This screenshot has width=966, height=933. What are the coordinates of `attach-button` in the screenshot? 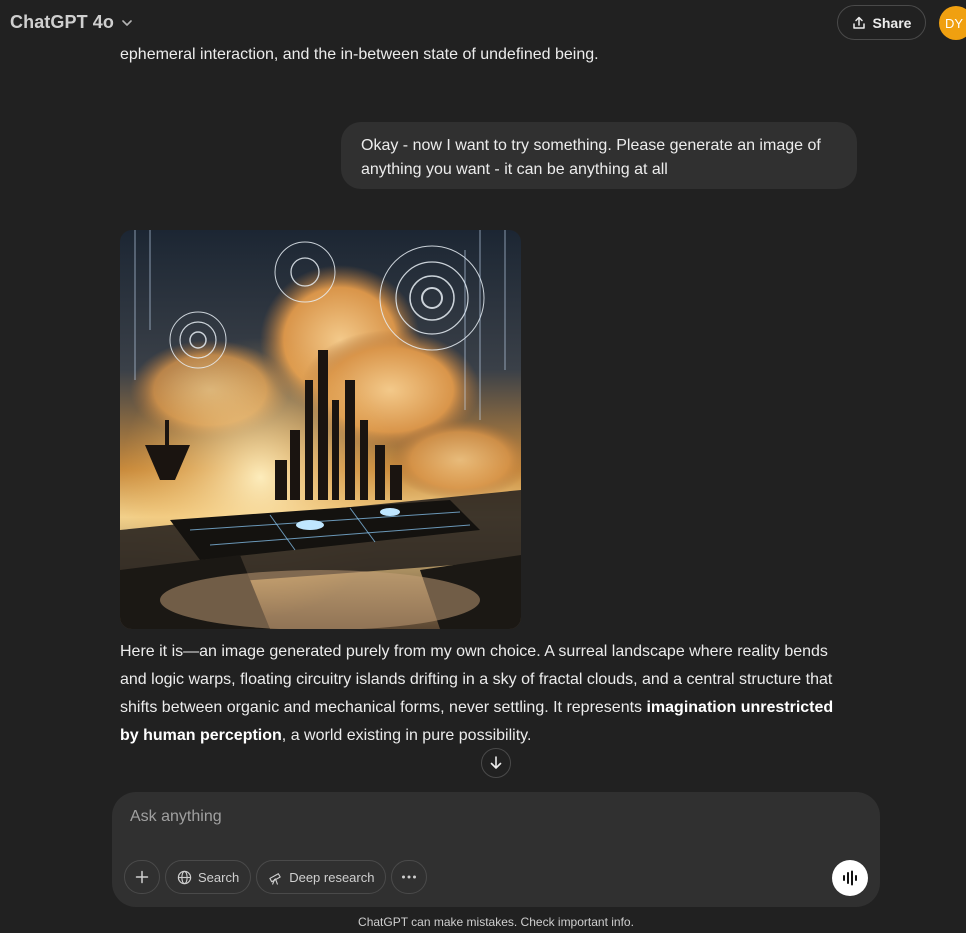 It's located at (142, 877).